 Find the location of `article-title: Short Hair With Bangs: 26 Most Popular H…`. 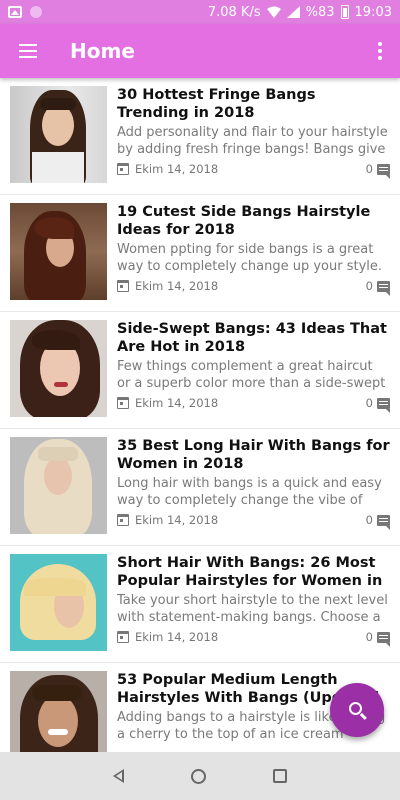

article-title: Short Hair With Bangs: 26 Most Popular H… is located at coordinates (253, 572).